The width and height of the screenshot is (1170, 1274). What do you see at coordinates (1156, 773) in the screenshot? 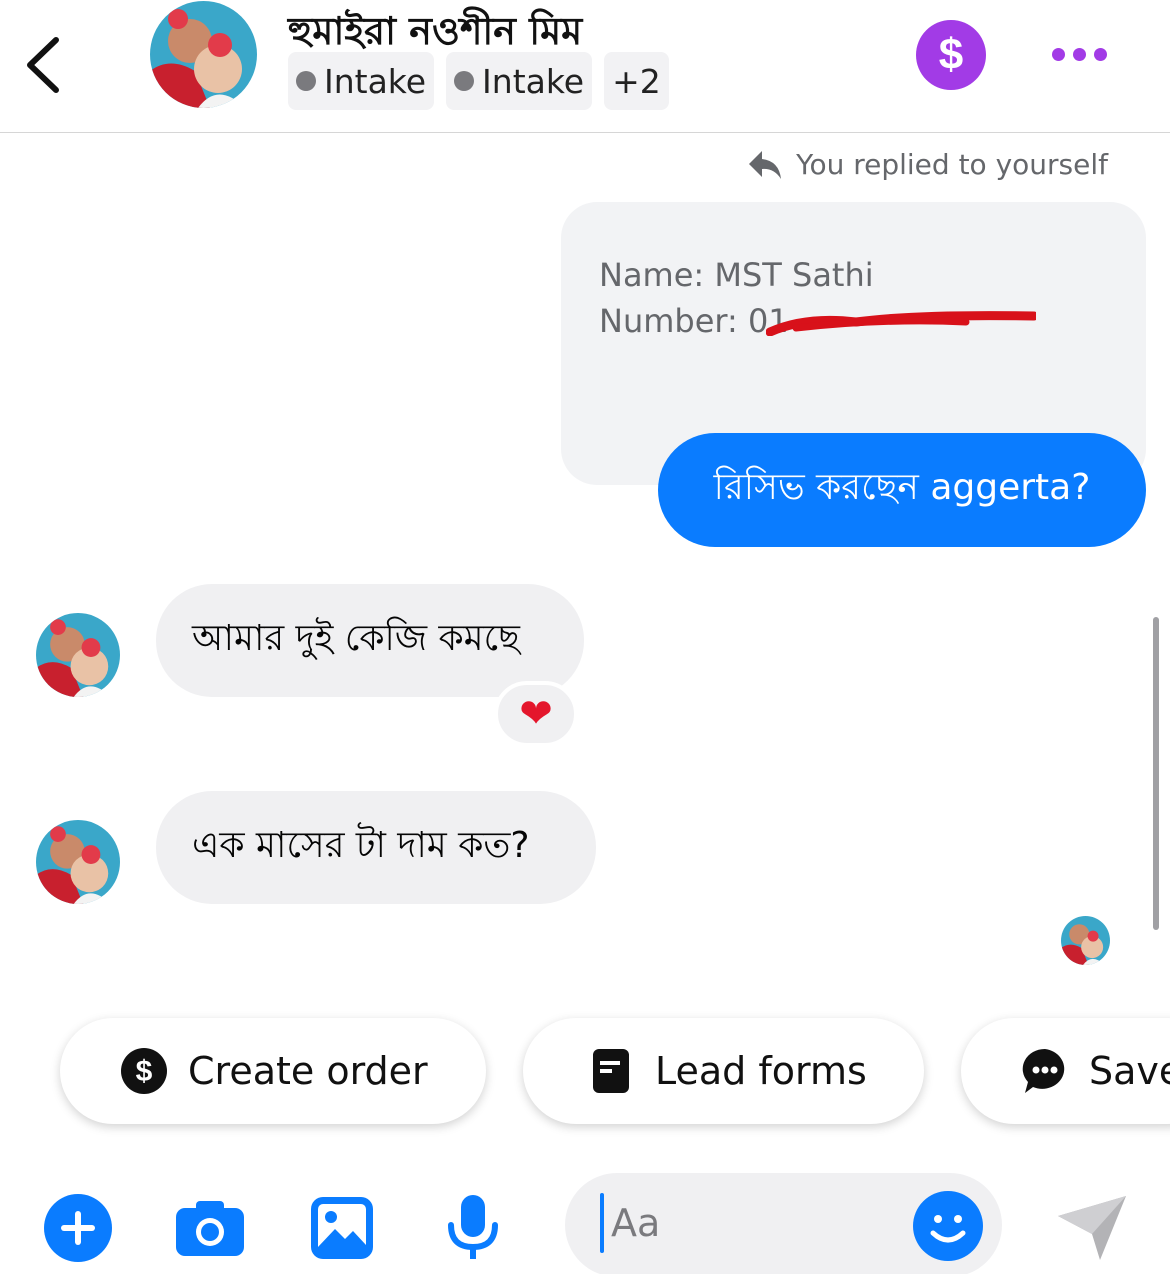
I see `scrollbar` at bounding box center [1156, 773].